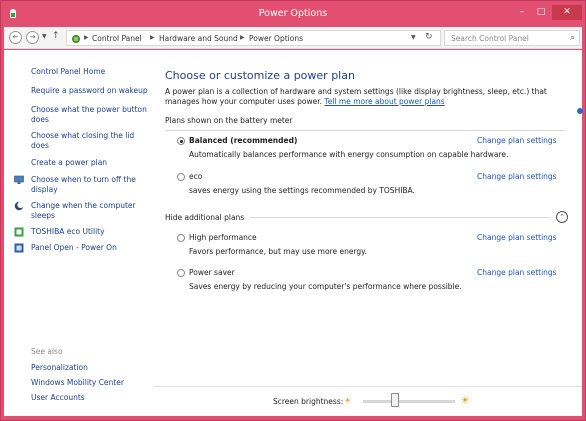 This screenshot has height=421, width=586. I want to click on see-also-heading: See also, so click(47, 351).